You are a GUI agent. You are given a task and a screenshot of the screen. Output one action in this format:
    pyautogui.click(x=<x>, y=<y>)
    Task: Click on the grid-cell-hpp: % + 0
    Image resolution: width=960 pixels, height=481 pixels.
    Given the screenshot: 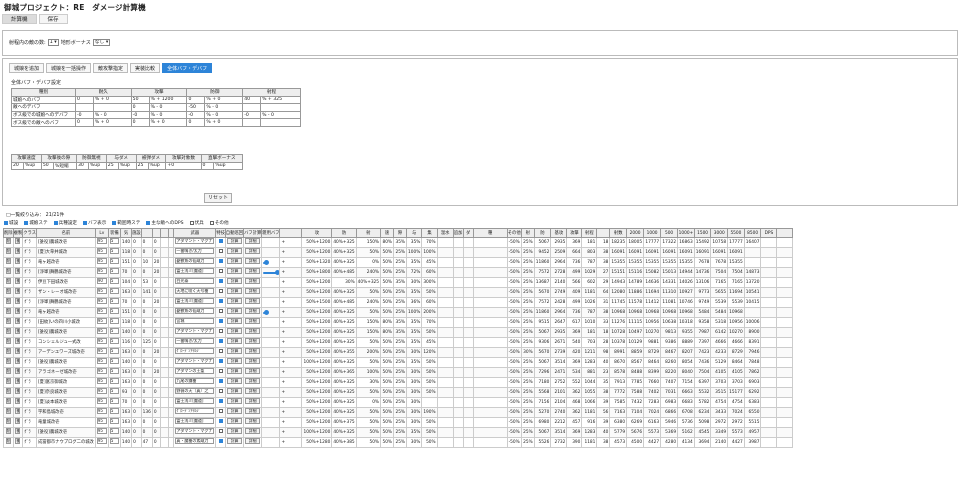 What is the action you would take?
    pyautogui.click(x=112, y=100)
    